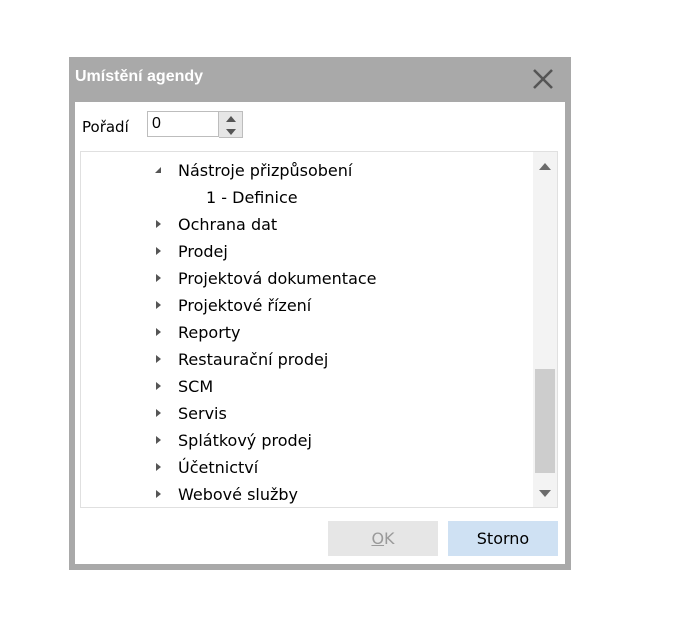 Image resolution: width=700 pixels, height=620 pixels. What do you see at coordinates (545, 421) in the screenshot?
I see `scroll-thumb` at bounding box center [545, 421].